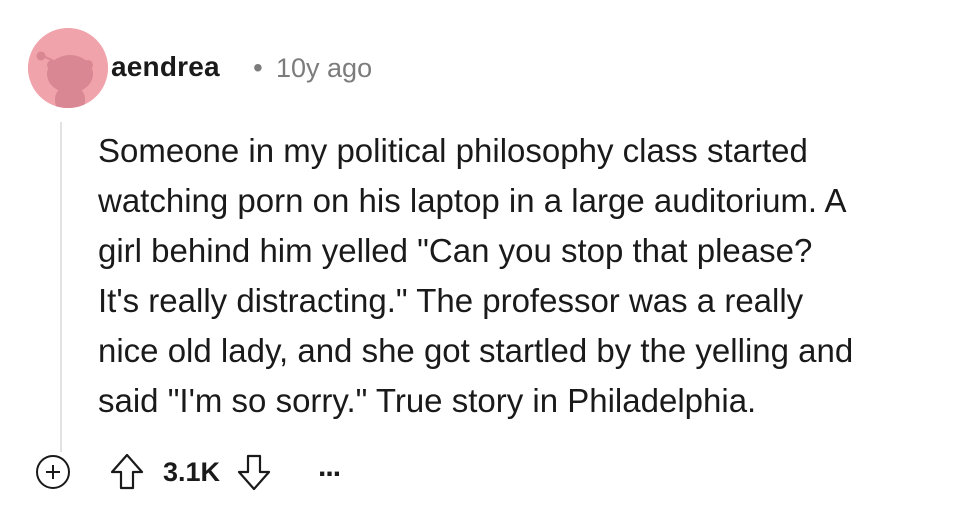  What do you see at coordinates (192, 471) in the screenshot?
I see `vote-score: 3.1K` at bounding box center [192, 471].